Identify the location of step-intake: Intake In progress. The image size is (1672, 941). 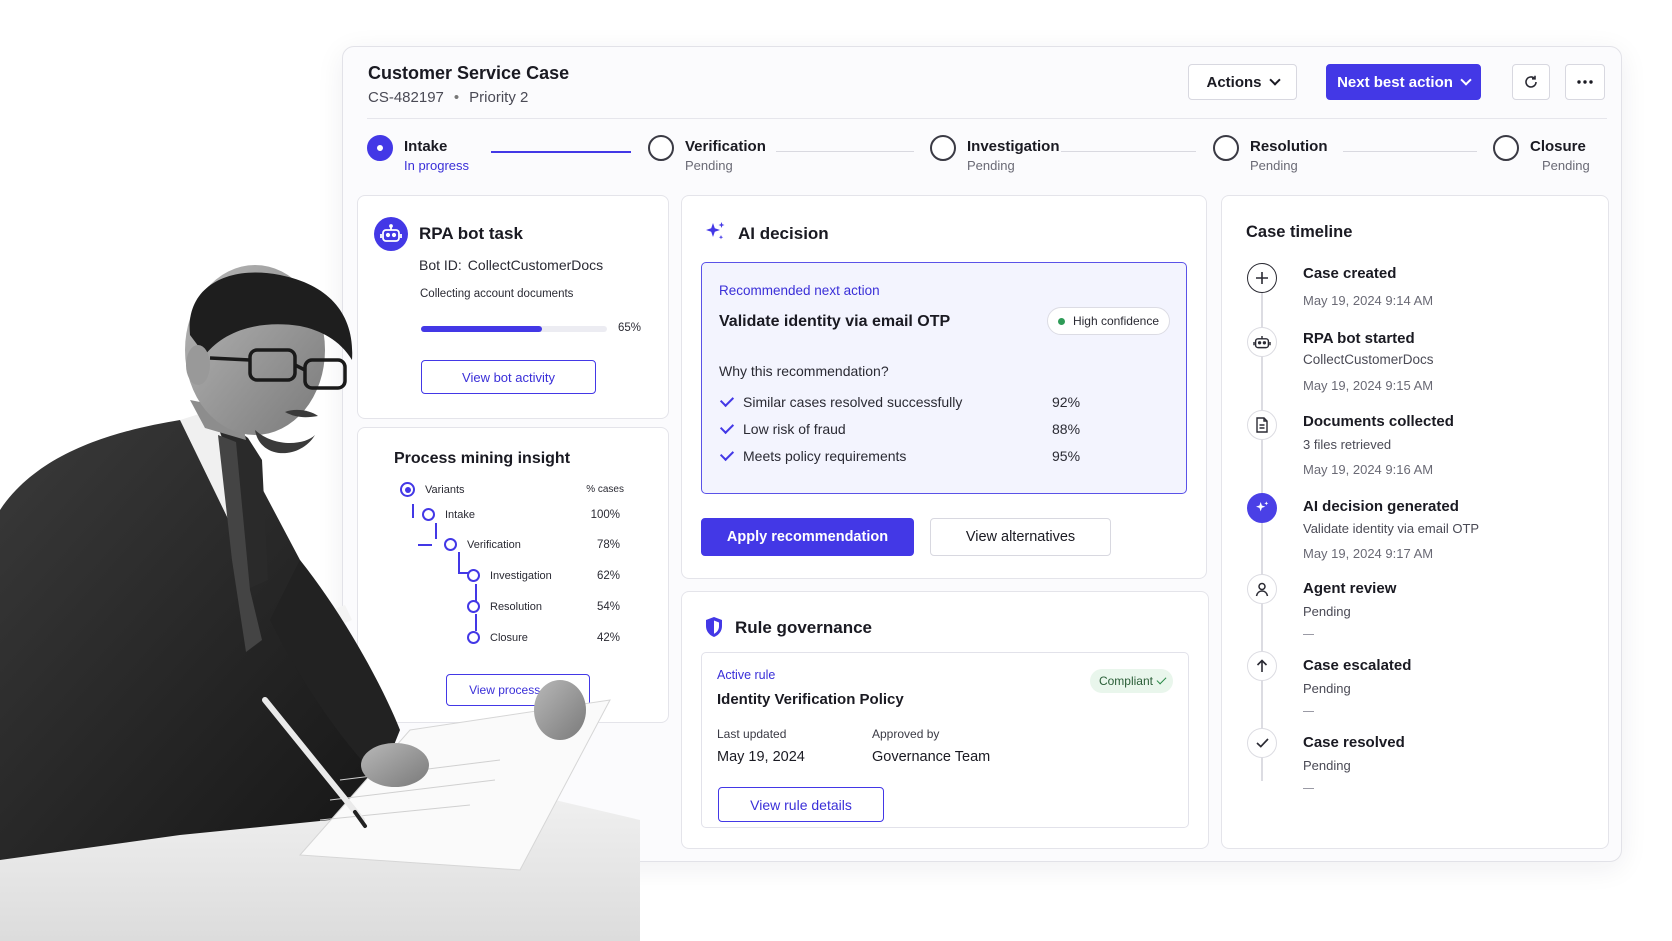
(418, 154).